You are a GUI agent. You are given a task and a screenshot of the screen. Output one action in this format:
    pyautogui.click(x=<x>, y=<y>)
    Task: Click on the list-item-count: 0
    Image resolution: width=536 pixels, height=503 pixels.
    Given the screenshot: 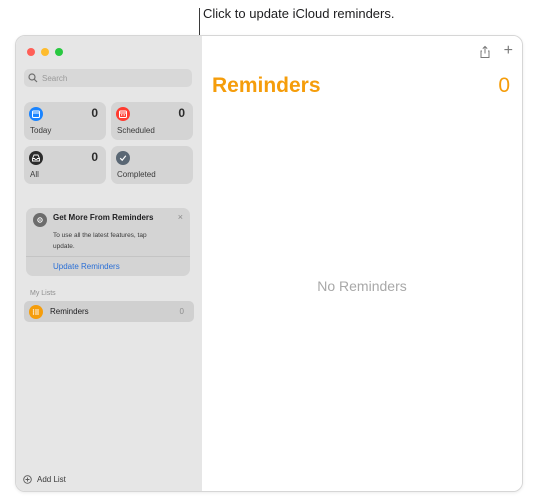 What is the action you would take?
    pyautogui.click(x=181, y=311)
    